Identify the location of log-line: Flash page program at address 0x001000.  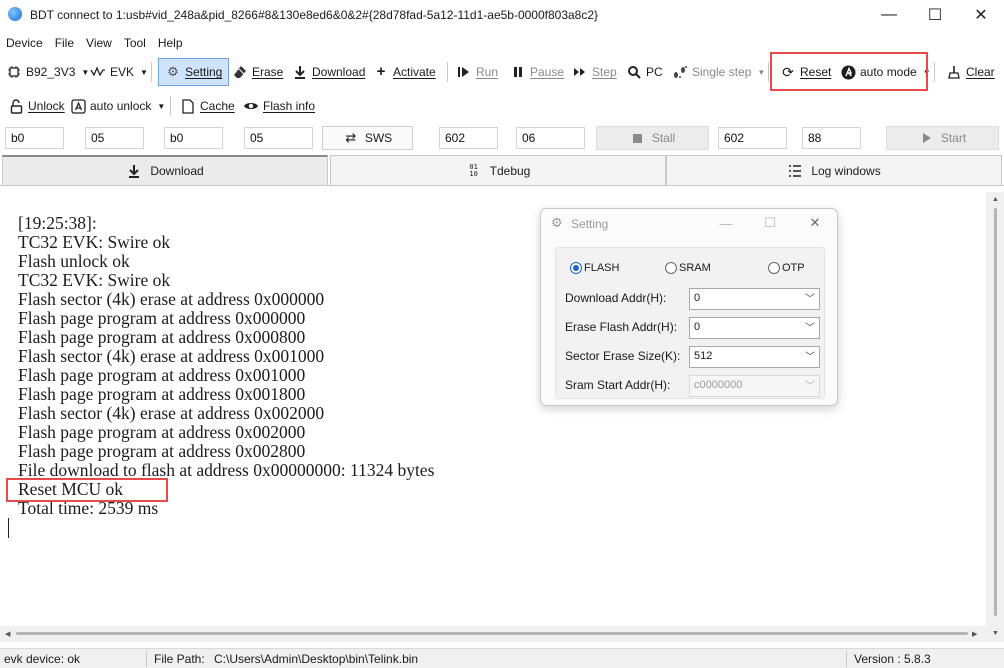
(162, 375).